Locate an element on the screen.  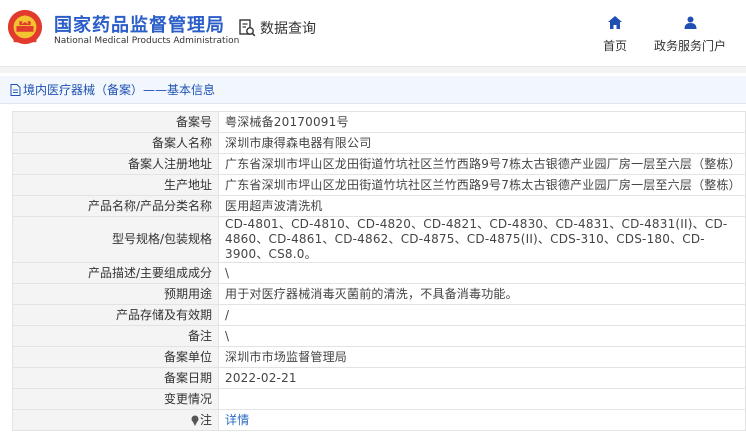
note-key-label: 注 is located at coordinates (205, 420).